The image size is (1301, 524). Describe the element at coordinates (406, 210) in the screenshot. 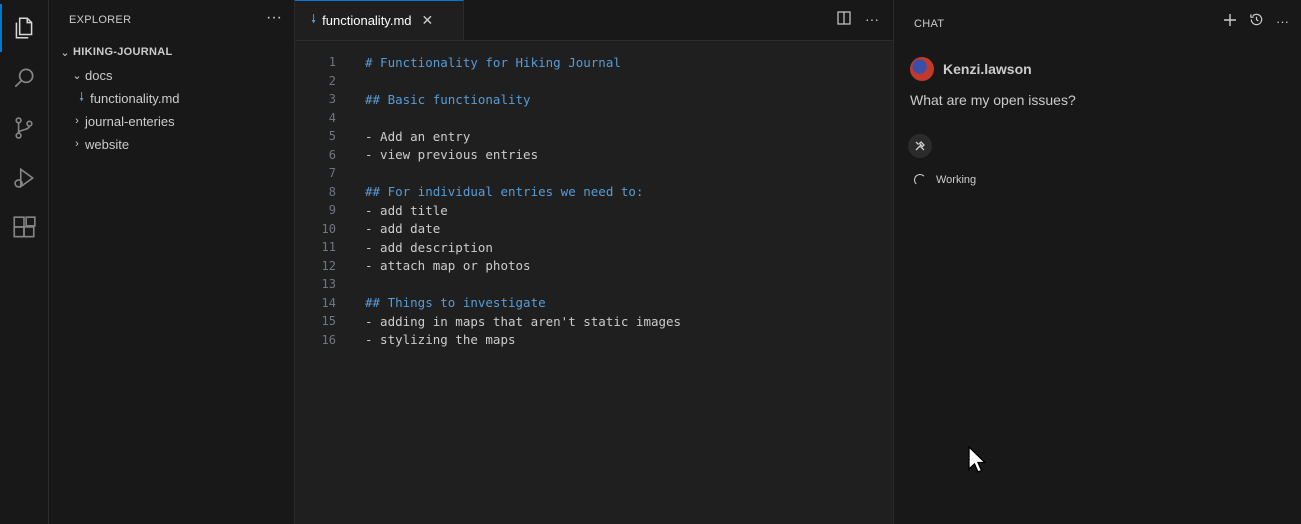

I see `line-text: - add title` at that location.